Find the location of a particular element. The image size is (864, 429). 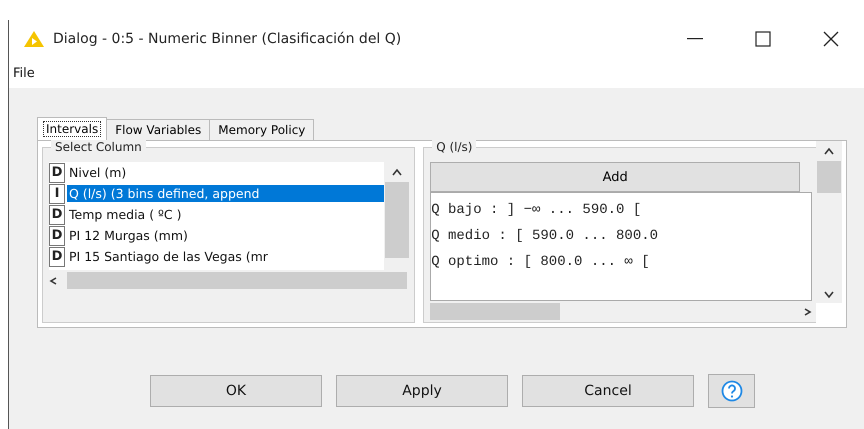

horizontal-scrollbar is located at coordinates (621, 311).